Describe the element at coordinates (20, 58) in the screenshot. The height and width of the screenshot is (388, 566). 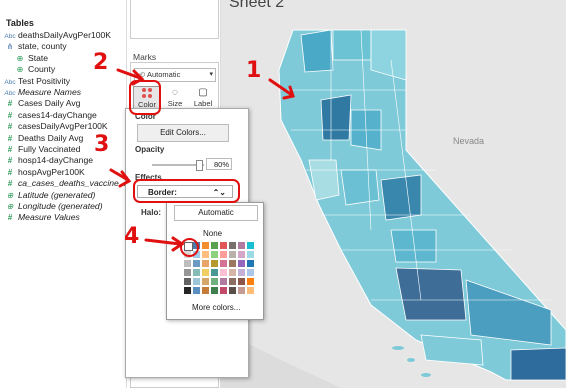
I see `globe-icon: ⊕` at that location.